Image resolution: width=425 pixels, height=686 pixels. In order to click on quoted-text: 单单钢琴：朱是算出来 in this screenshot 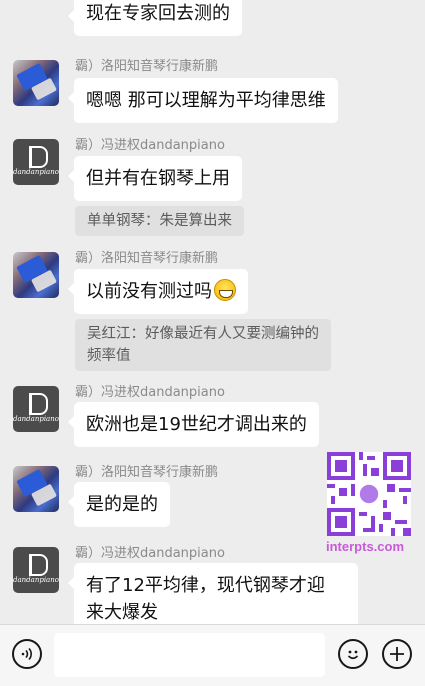, I will do `click(159, 221)`.